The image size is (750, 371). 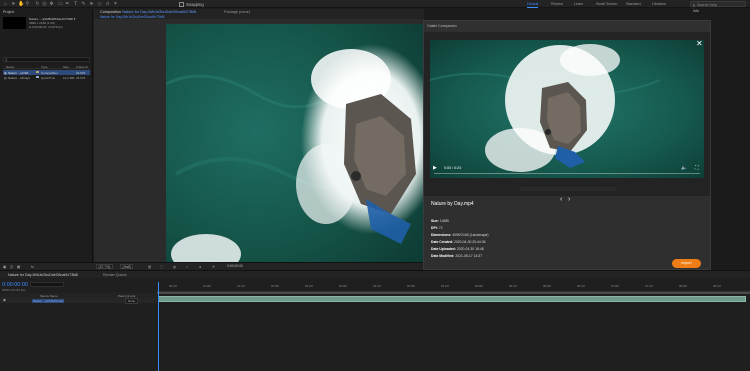 What do you see at coordinates (567, 173) in the screenshot?
I see `seek-bar` at bounding box center [567, 173].